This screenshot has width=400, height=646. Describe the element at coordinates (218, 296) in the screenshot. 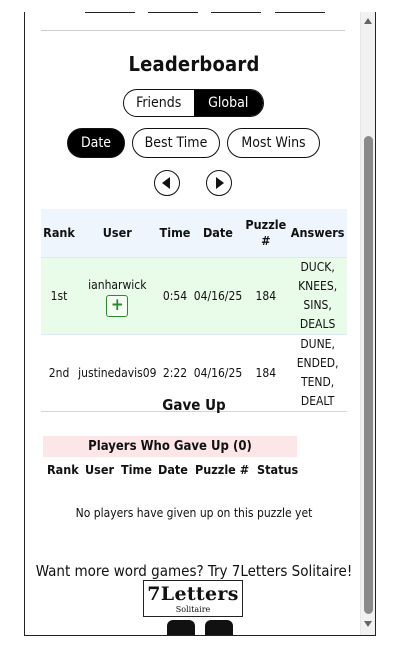

I see `date-cell: 04/16/25` at that location.